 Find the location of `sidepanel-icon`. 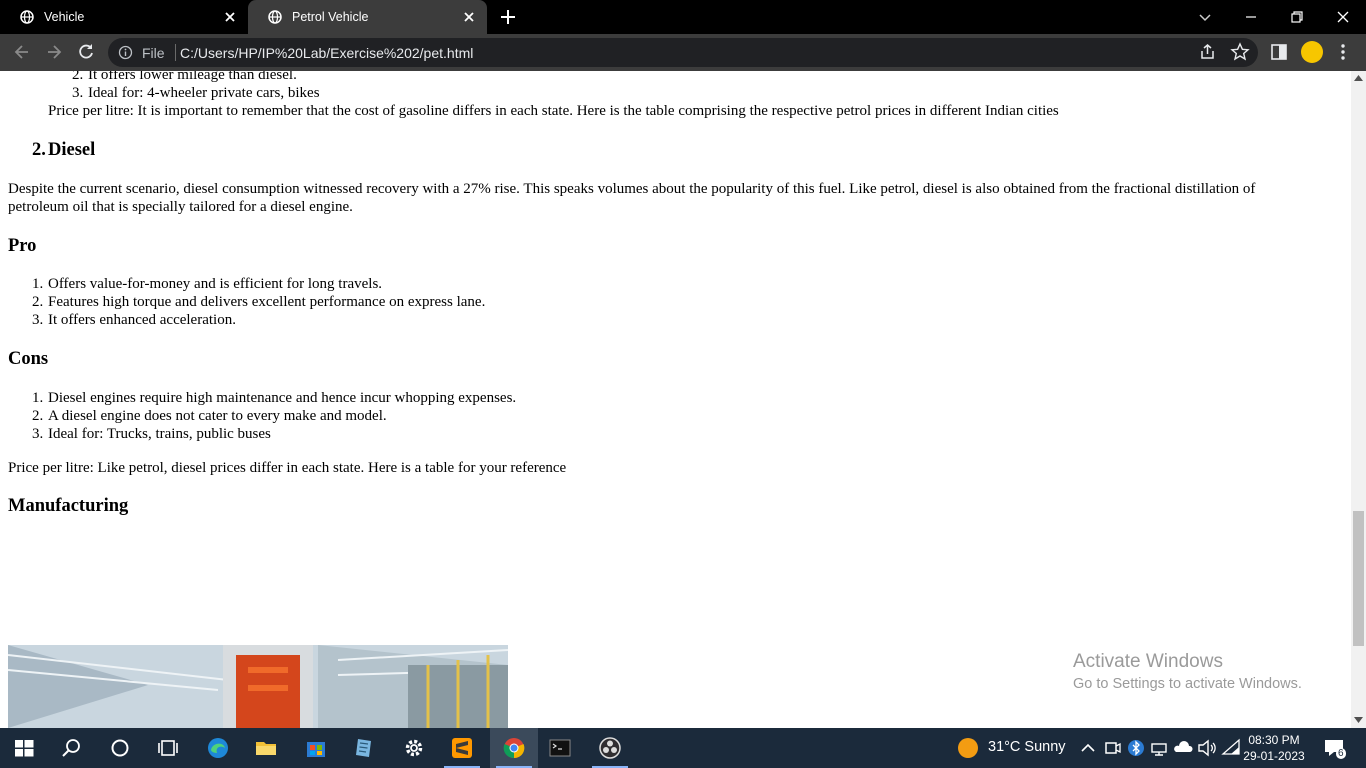

sidepanel-icon is located at coordinates (1279, 52).